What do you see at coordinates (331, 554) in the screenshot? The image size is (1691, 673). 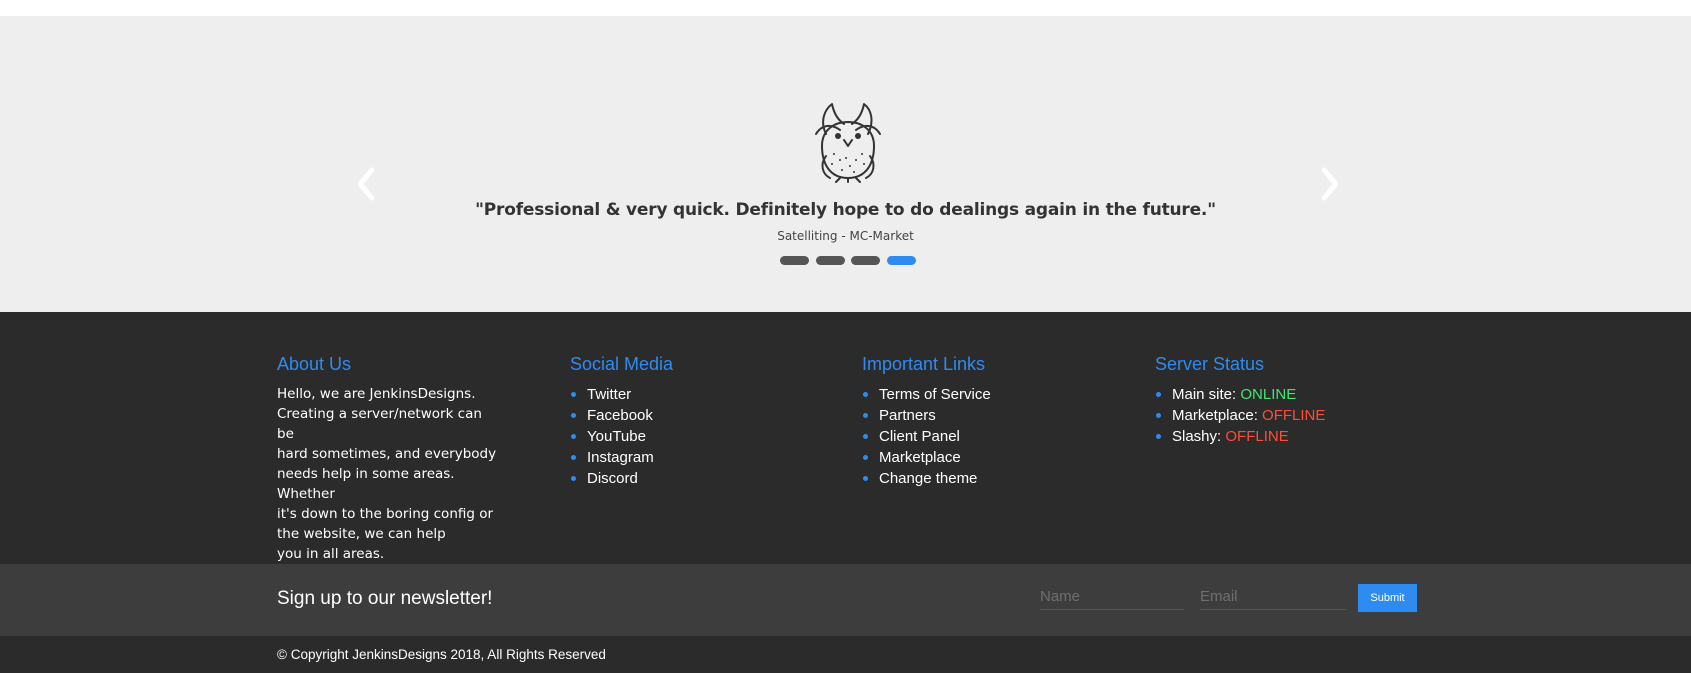 I see `about-line: you in all areas.` at bounding box center [331, 554].